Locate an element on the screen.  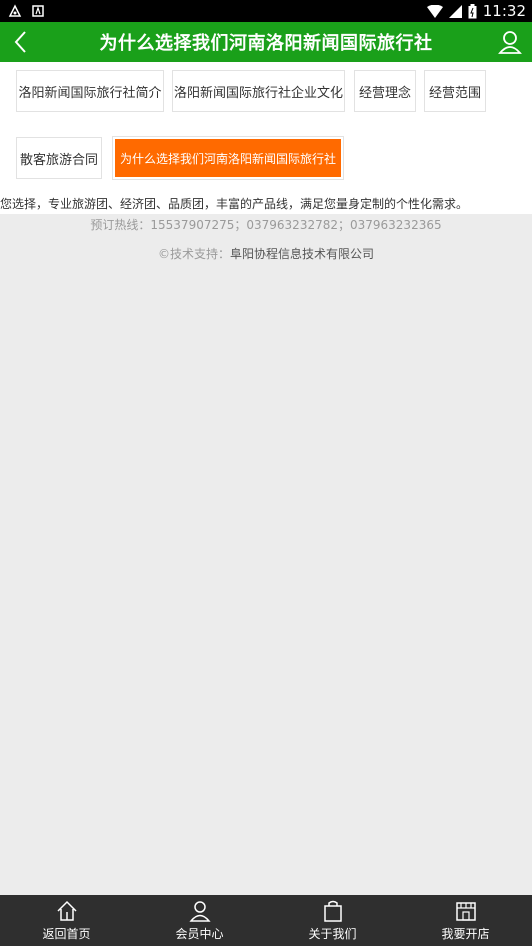
tab-contract: 散客旅游合同 is located at coordinates (59, 158).